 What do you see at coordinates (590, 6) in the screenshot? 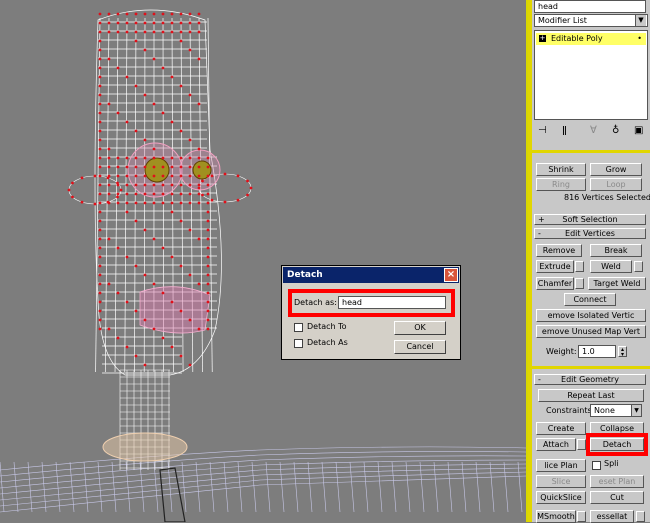
I see `object-name-field: head` at bounding box center [590, 6].